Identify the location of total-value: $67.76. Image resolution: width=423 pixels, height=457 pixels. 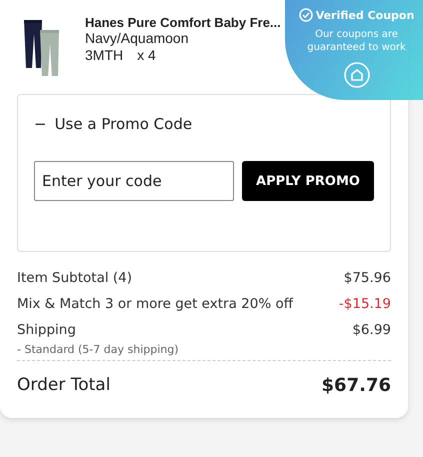
(356, 385).